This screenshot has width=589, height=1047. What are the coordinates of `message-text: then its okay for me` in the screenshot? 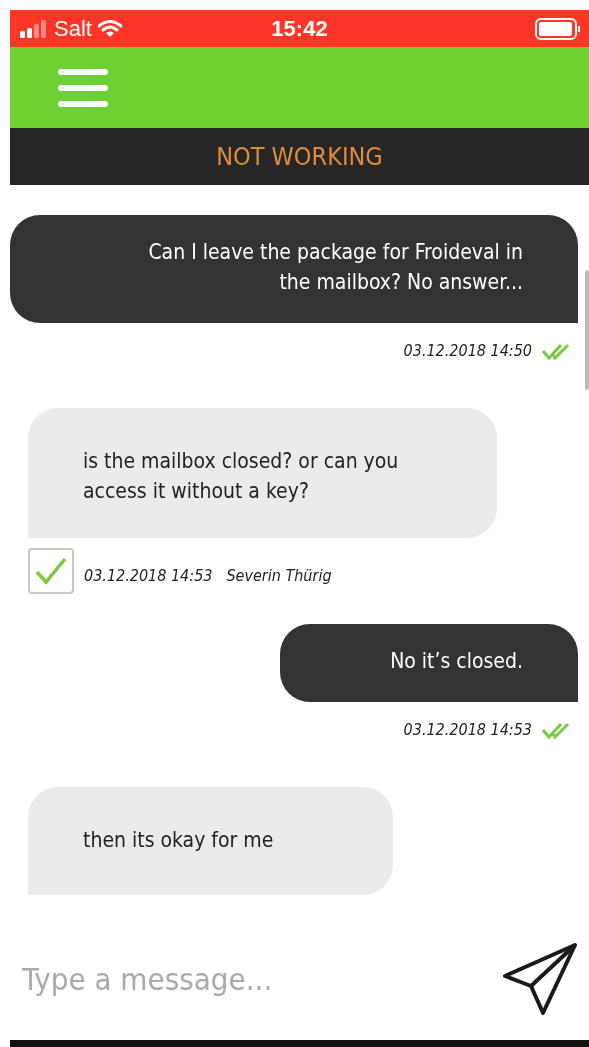 It's located at (179, 840).